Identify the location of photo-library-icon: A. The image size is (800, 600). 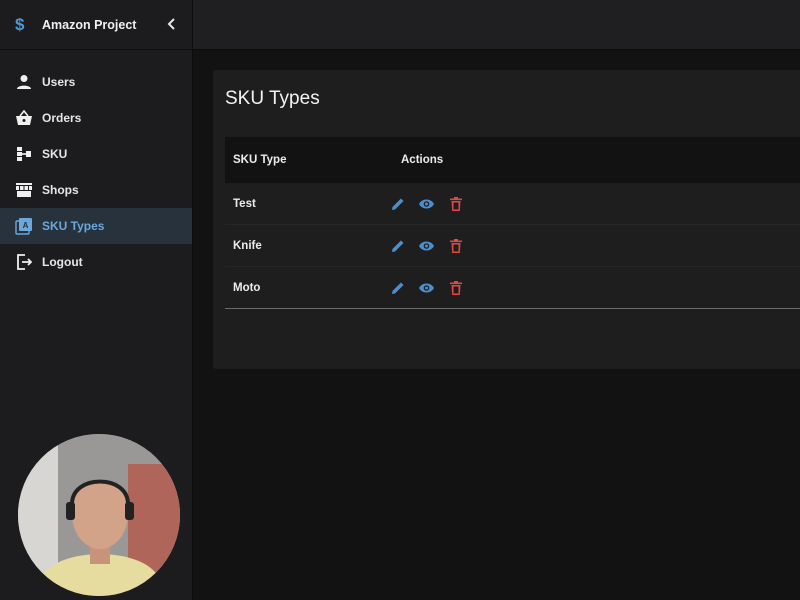
(24, 226).